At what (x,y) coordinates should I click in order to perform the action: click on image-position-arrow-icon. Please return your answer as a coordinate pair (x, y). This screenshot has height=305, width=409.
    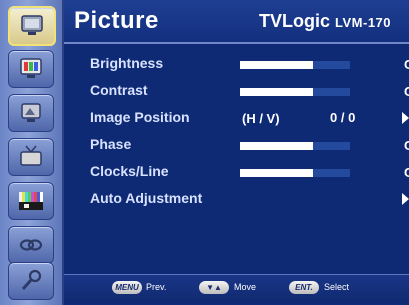
    Looking at the image, I should click on (405, 118).